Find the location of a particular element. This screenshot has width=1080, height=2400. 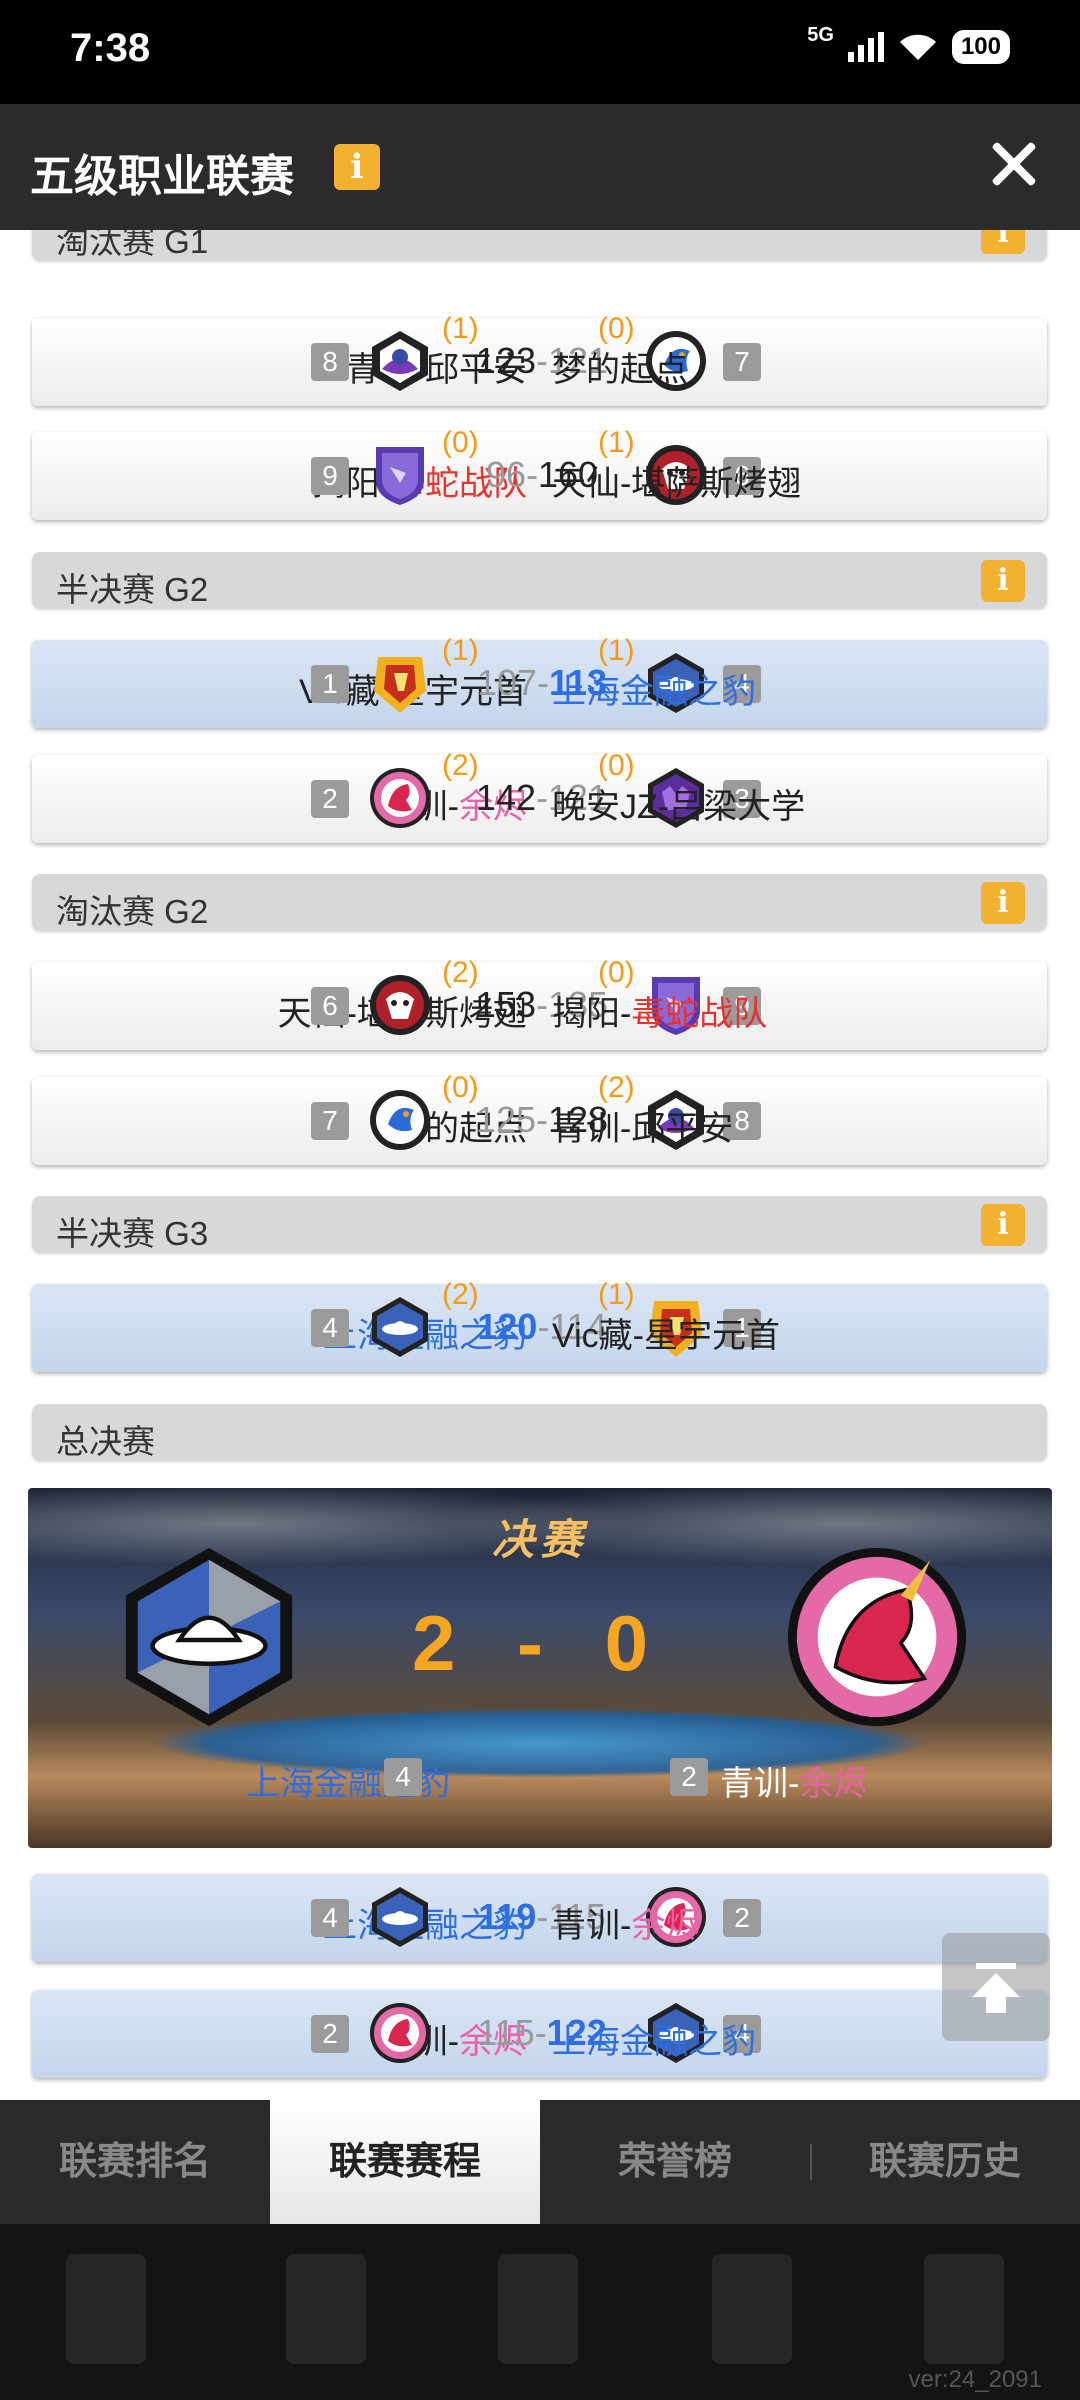

arrow-up-icon is located at coordinates (996, 1988).